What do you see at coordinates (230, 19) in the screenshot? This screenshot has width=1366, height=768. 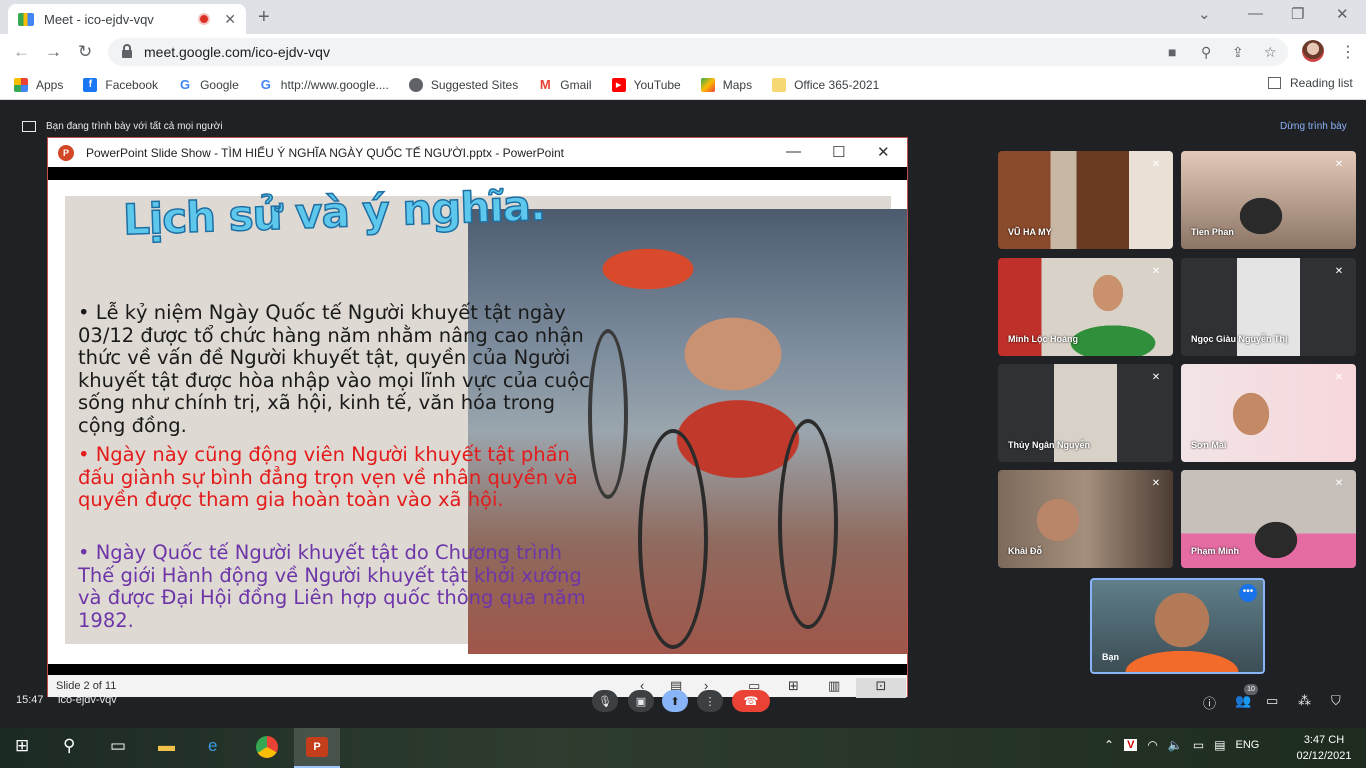 I see `close-tab-icon: ✕` at bounding box center [230, 19].